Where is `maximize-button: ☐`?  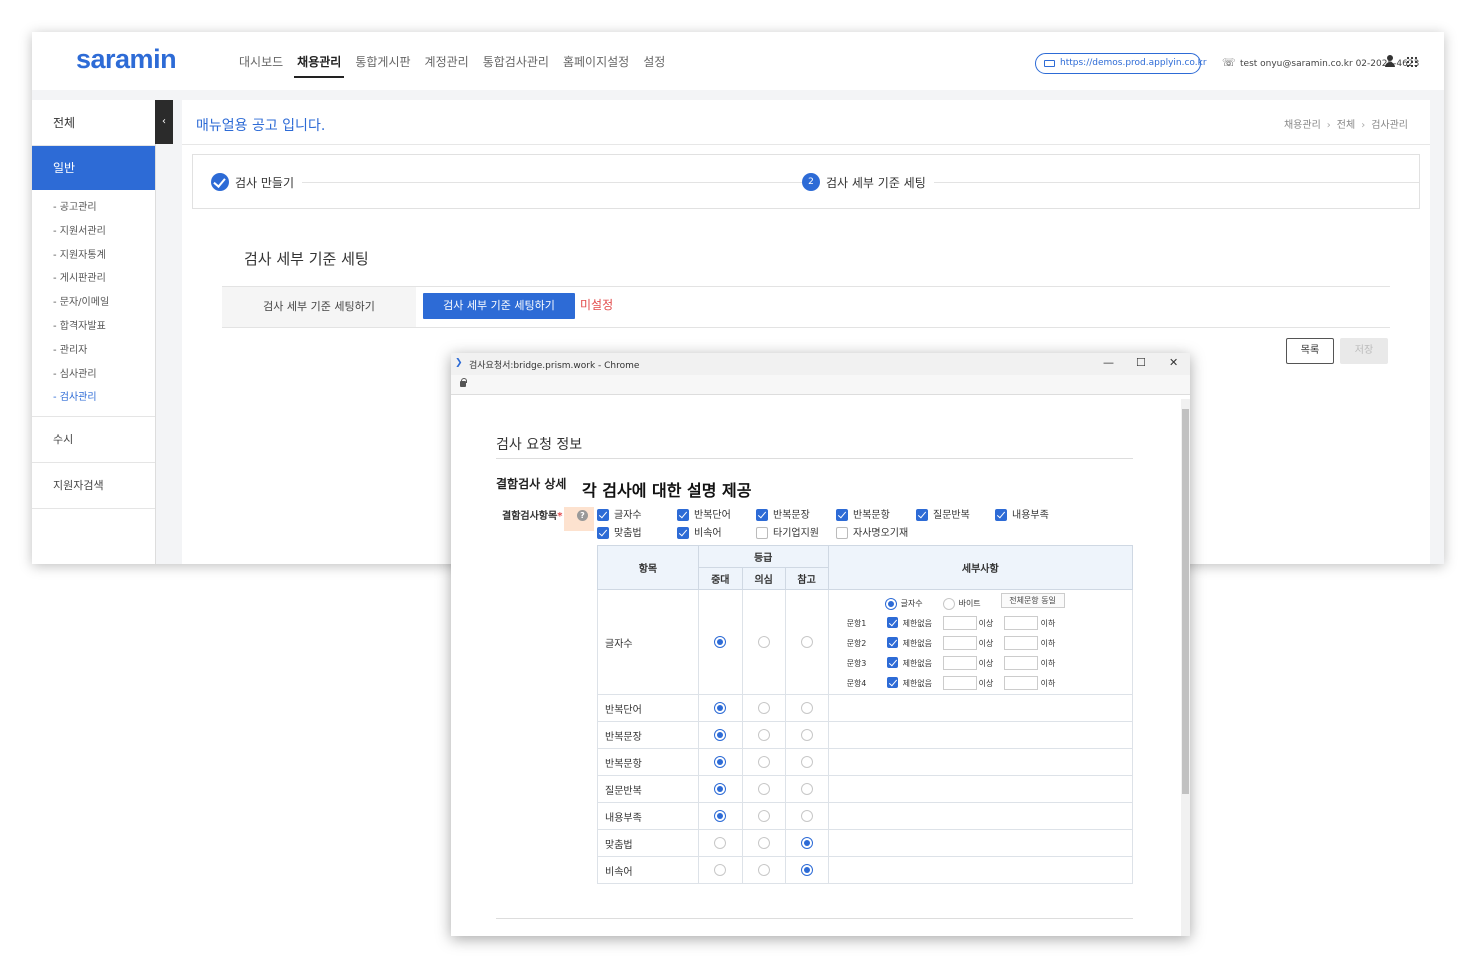 maximize-button: ☐ is located at coordinates (1141, 362).